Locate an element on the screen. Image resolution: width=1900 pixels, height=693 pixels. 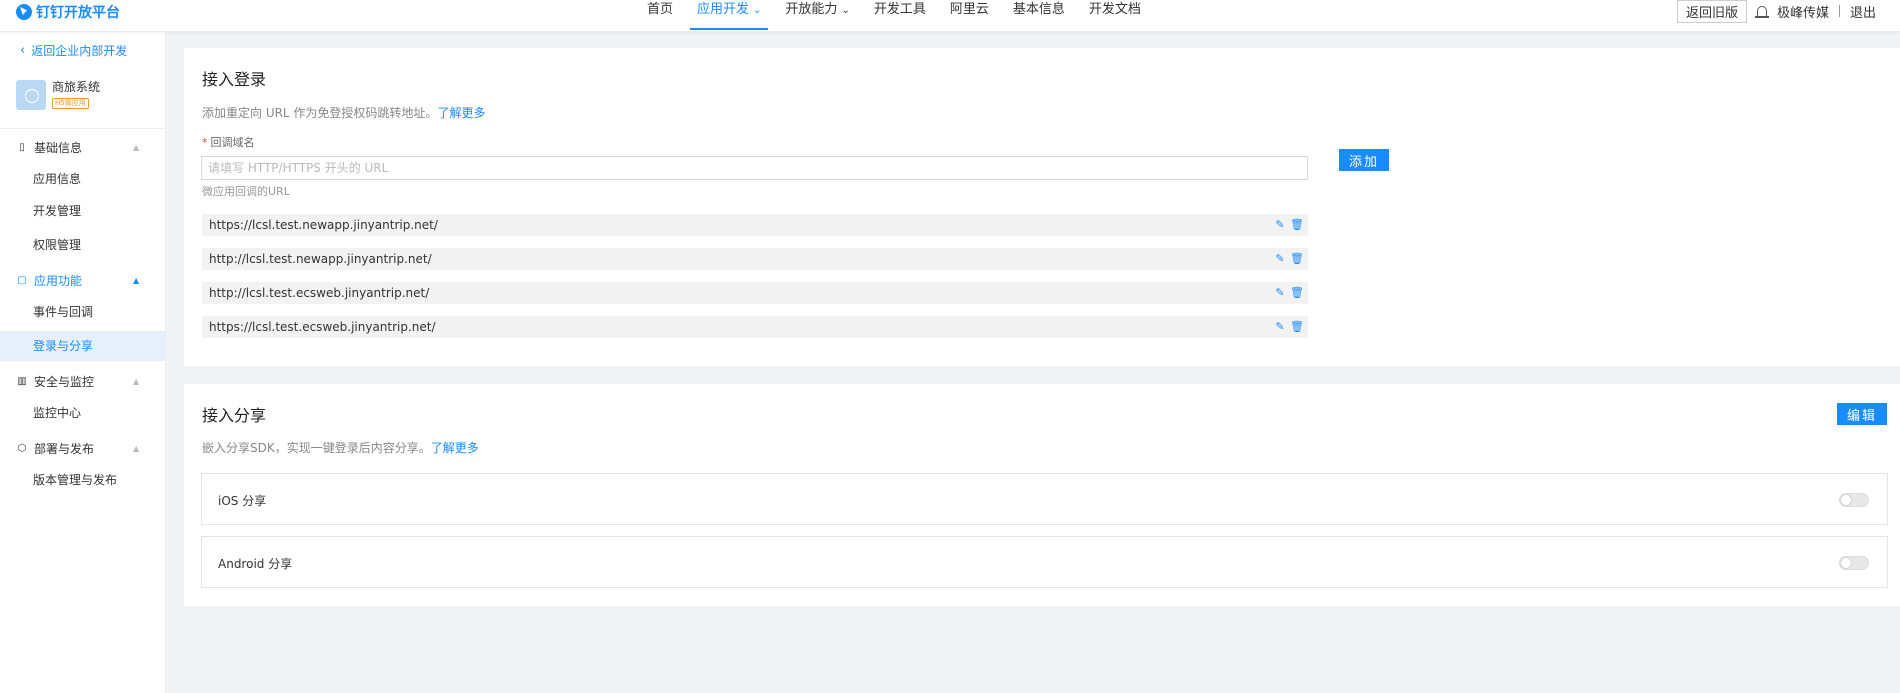
header-divider is located at coordinates (1839, 11).